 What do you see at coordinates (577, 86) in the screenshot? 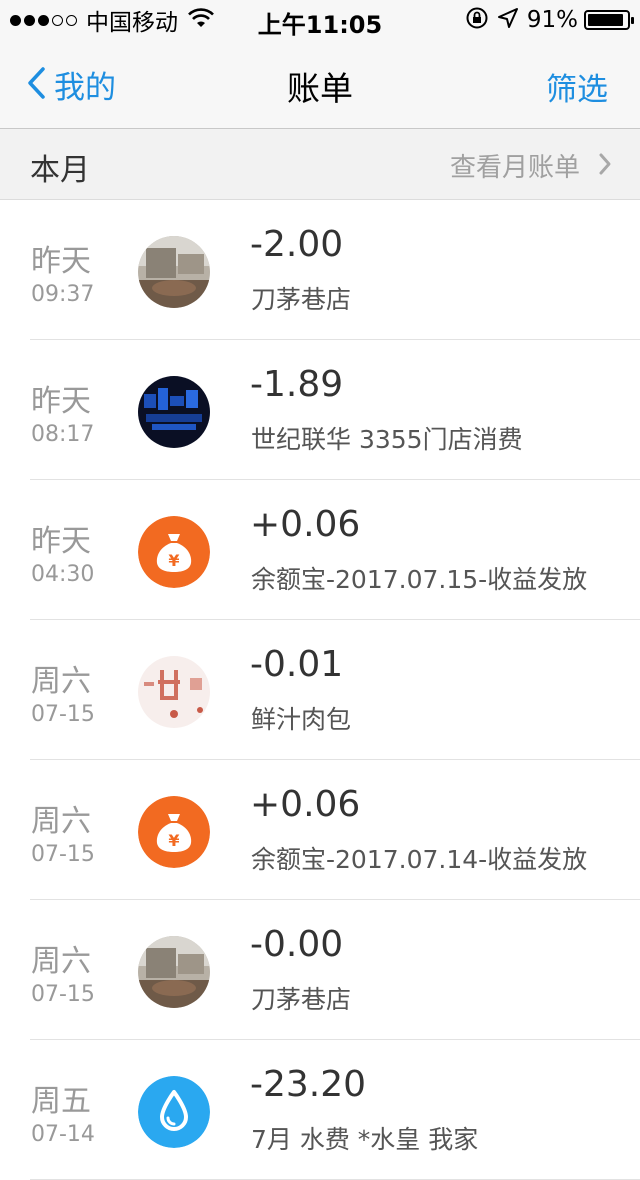
I see `filter-button: 筛选` at bounding box center [577, 86].